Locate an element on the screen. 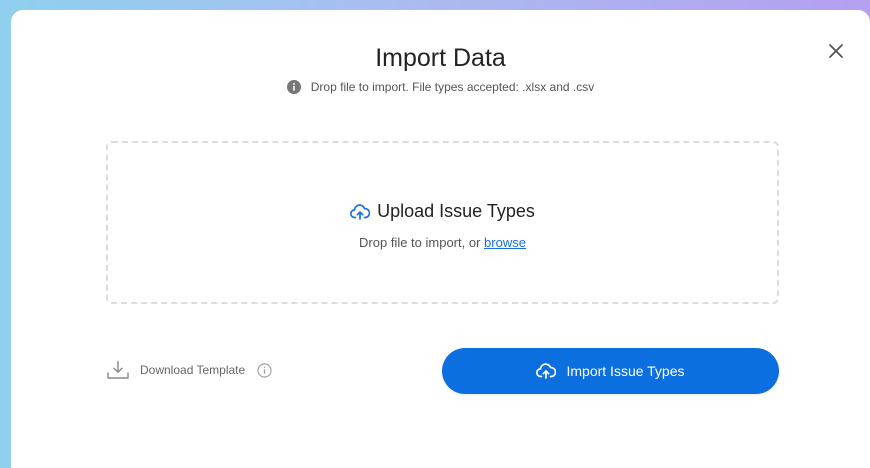 This screenshot has width=870, height=468. info-outline-icon is located at coordinates (264, 370).